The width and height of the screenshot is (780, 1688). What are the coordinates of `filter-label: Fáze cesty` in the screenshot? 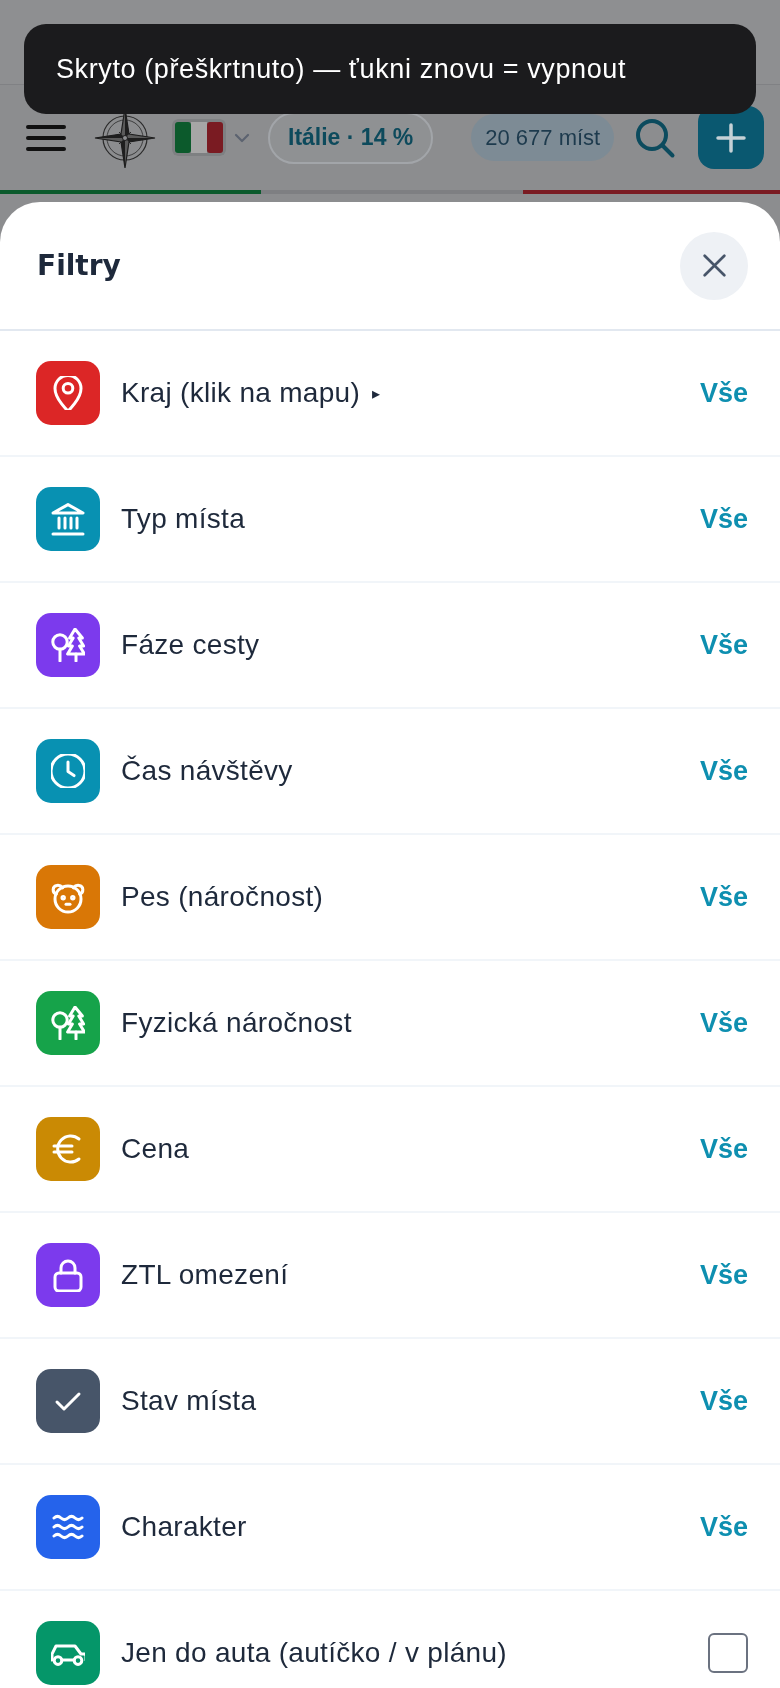 It's located at (190, 645).